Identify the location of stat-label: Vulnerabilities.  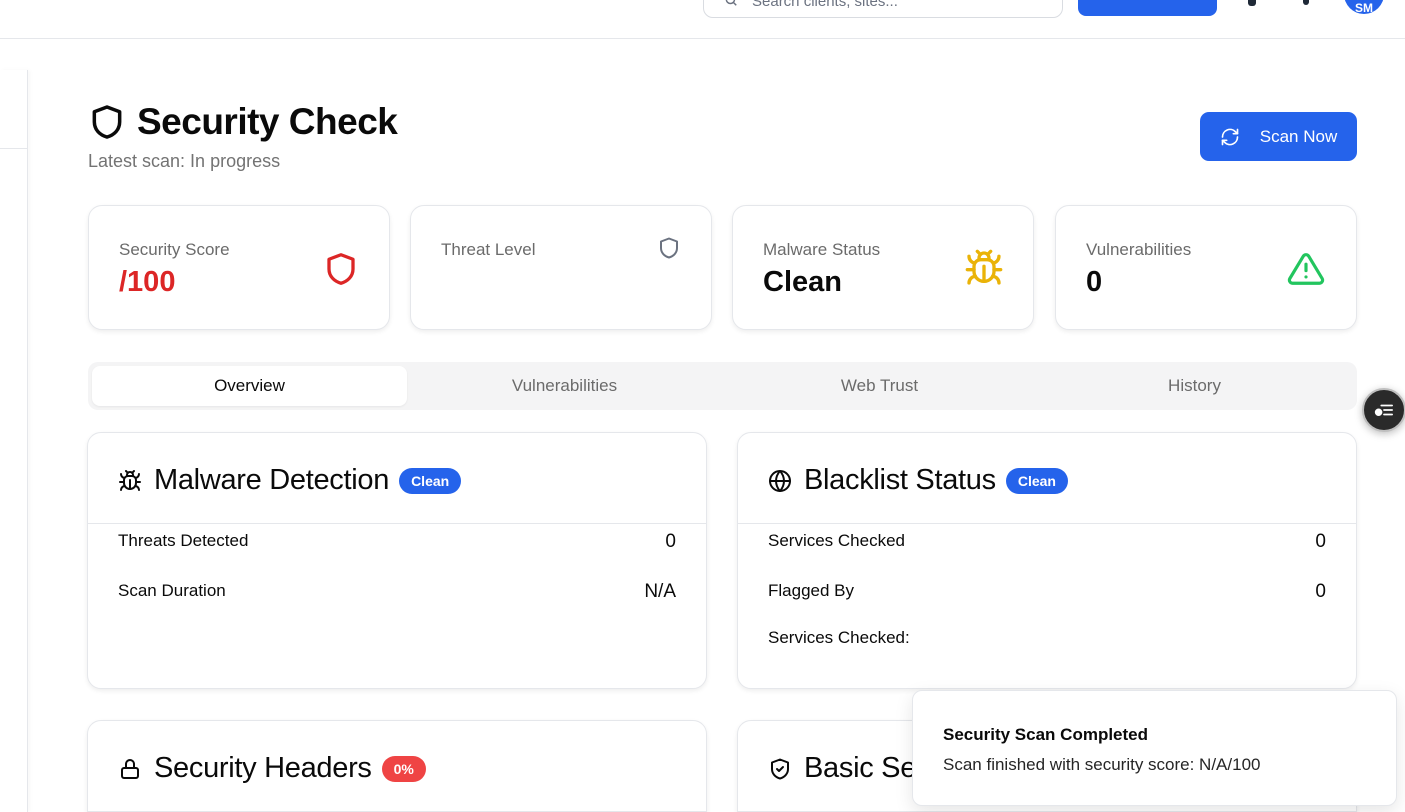
(1139, 249).